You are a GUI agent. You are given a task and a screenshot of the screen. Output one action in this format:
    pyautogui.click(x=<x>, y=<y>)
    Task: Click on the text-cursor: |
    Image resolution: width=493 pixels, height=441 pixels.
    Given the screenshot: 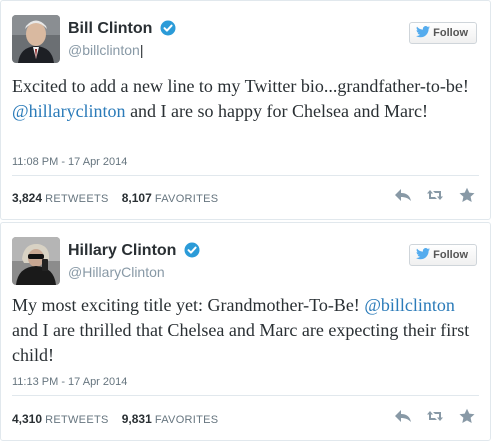 What is the action you would take?
    pyautogui.click(x=141, y=50)
    